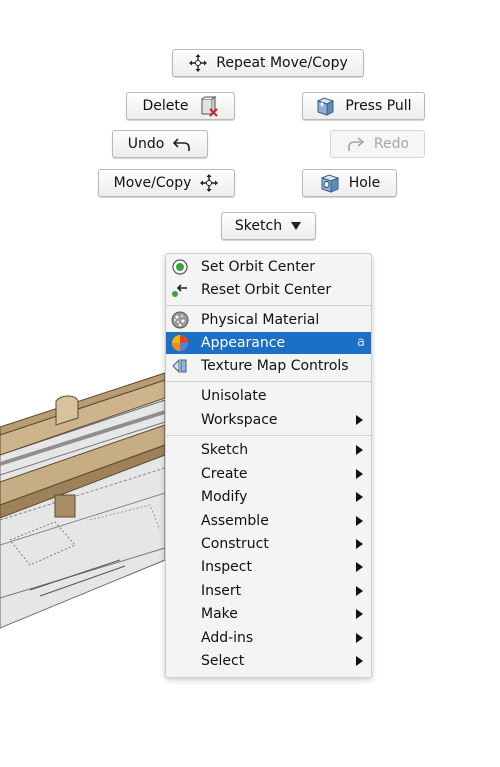 This screenshot has height=767, width=500. Describe the element at coordinates (268, 638) in the screenshot. I see `menu-item-add-ins: Add-ins` at that location.